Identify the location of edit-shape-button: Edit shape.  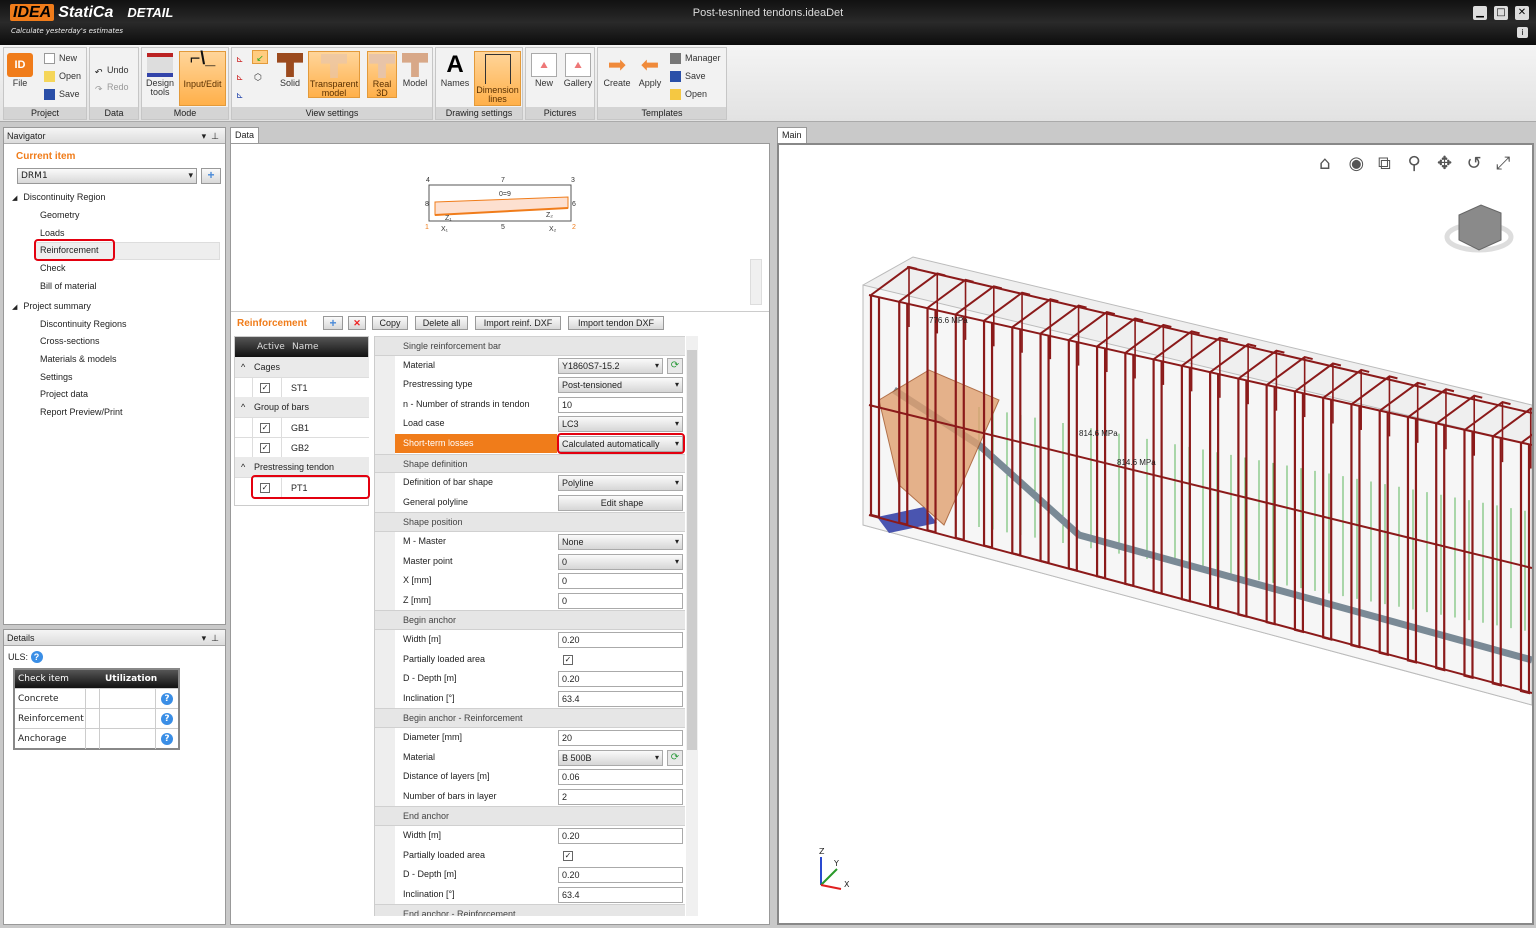
(620, 502).